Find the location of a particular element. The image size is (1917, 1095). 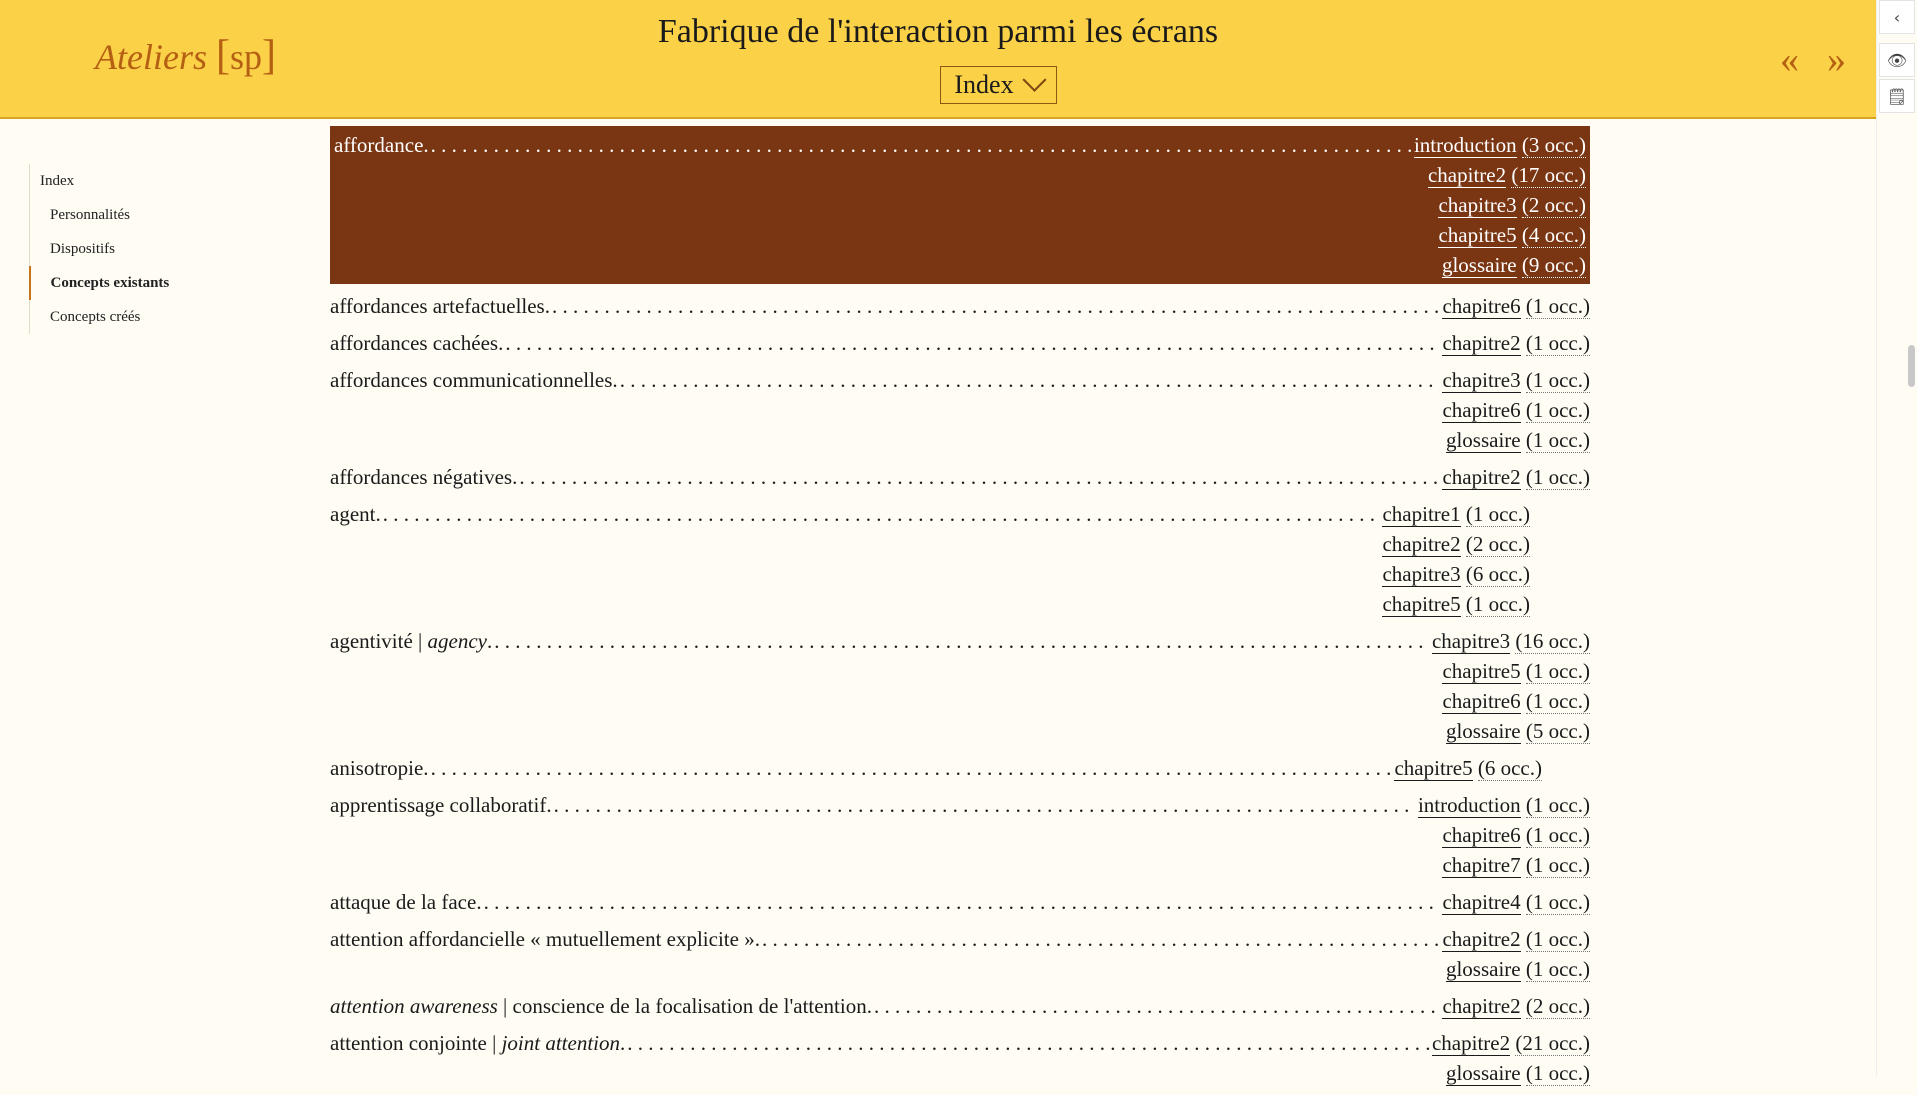

previous-page-button: « is located at coordinates (1789, 60).